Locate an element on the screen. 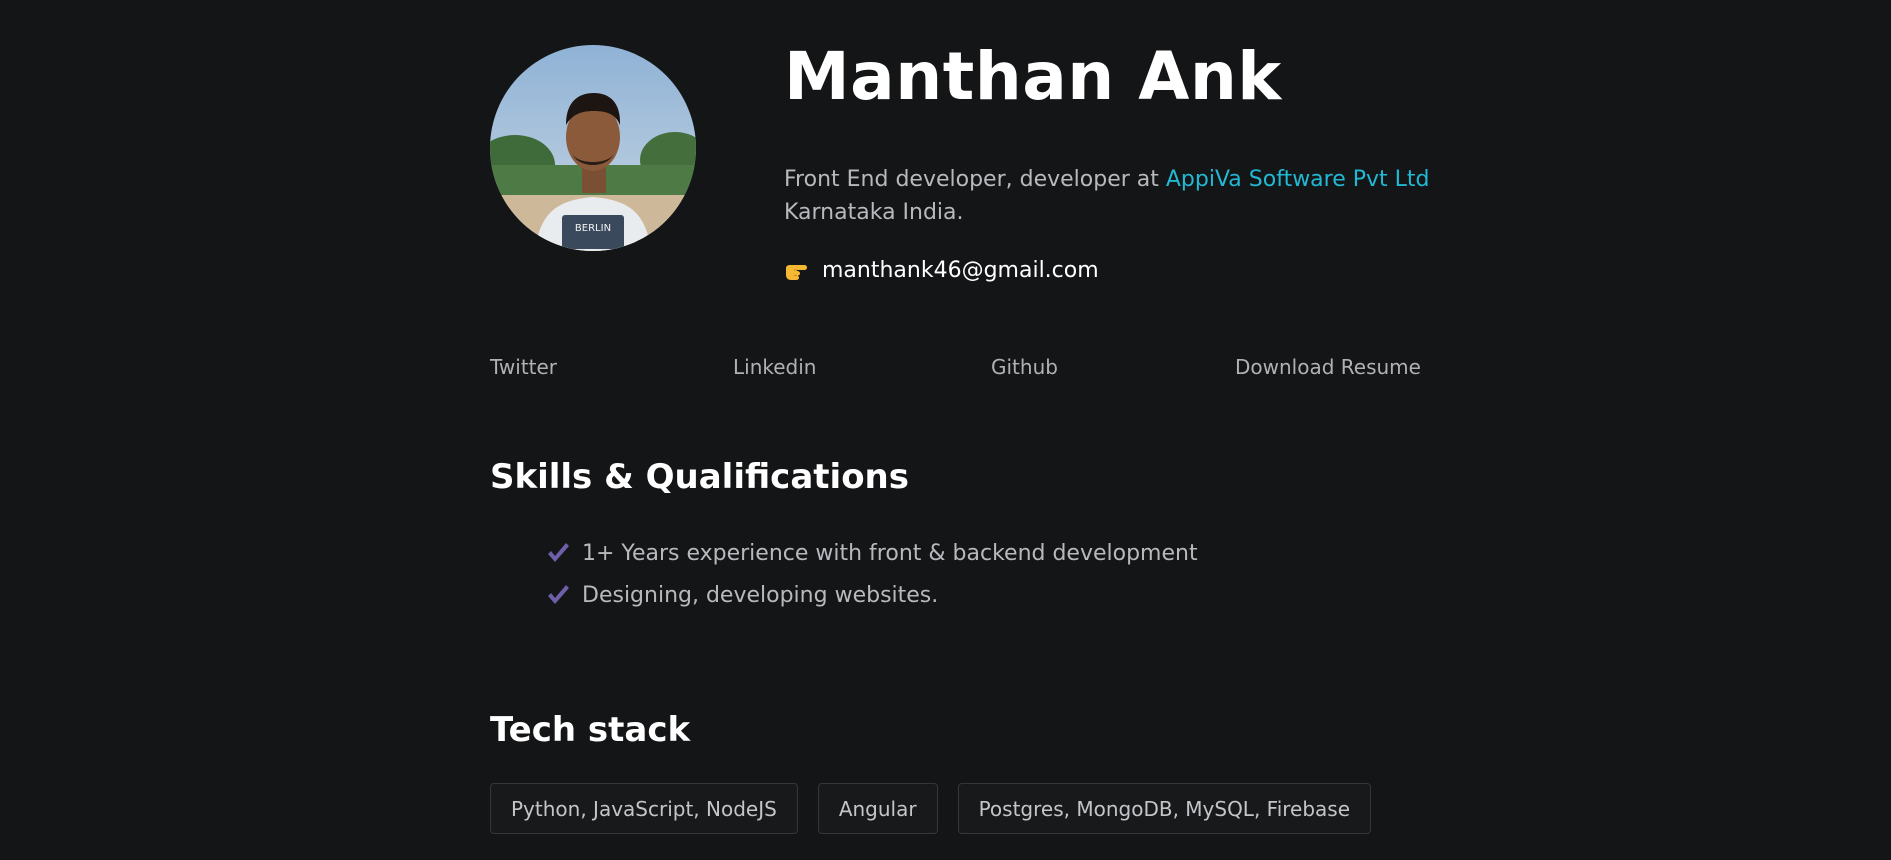  github-link: Github is located at coordinates (1024, 367).